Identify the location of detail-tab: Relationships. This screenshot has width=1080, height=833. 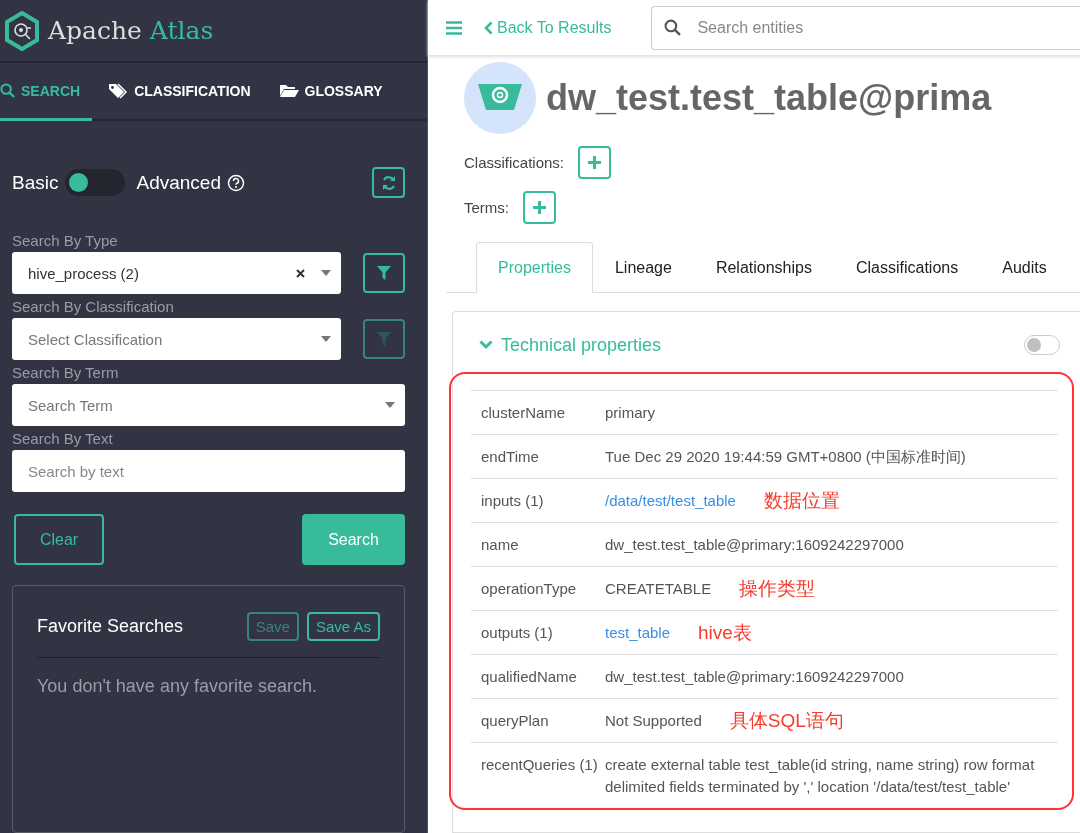
(763, 267).